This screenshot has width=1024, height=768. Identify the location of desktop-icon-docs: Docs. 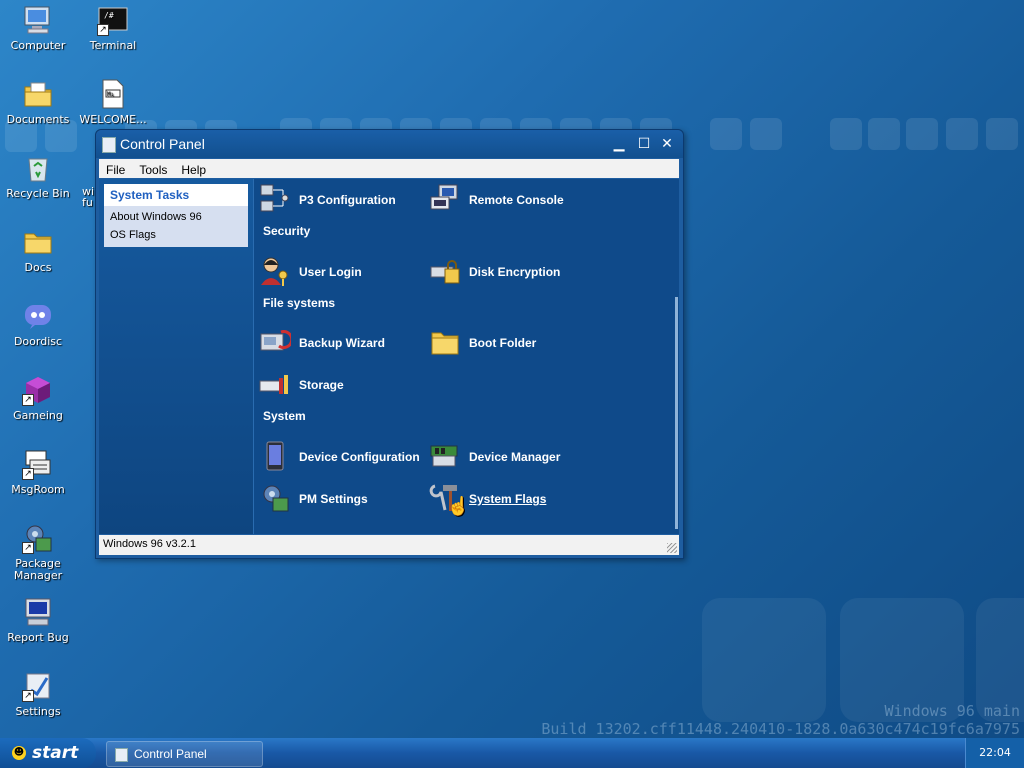
(38, 250).